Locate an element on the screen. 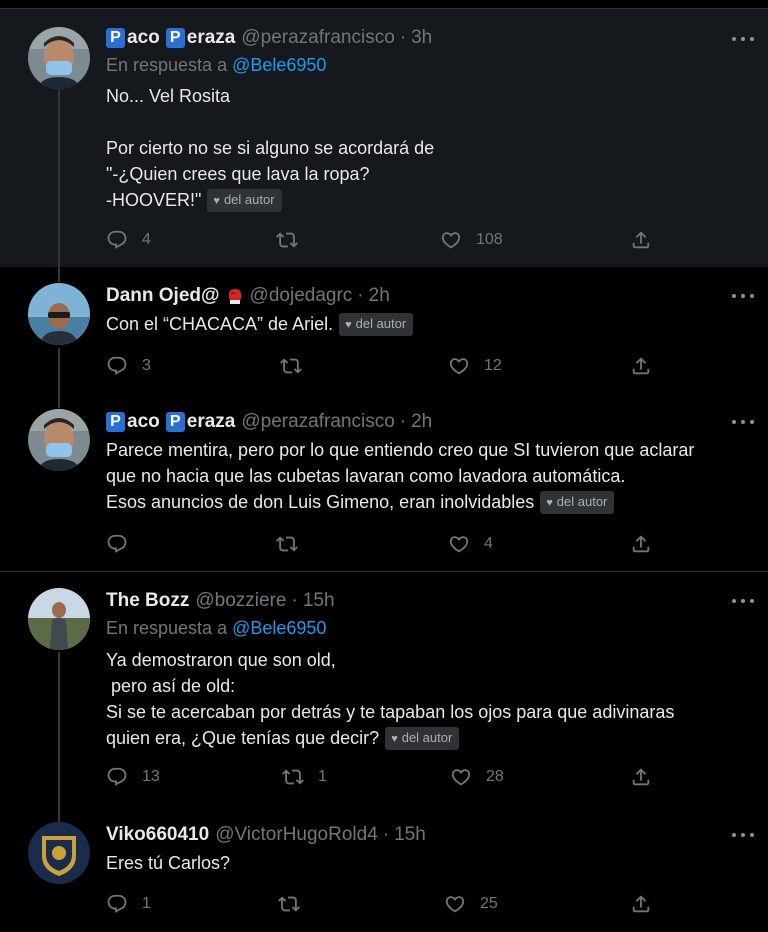 This screenshot has height=932, width=768. tweet-actions: 13 1 28 is located at coordinates (386, 777).